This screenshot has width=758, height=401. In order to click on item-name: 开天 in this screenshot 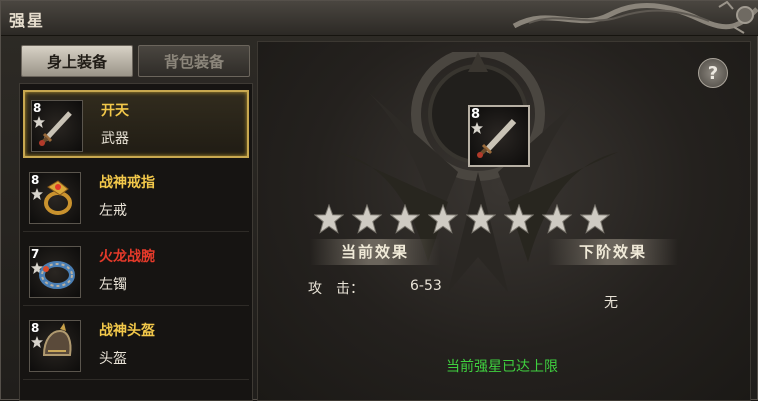, I will do `click(115, 111)`.